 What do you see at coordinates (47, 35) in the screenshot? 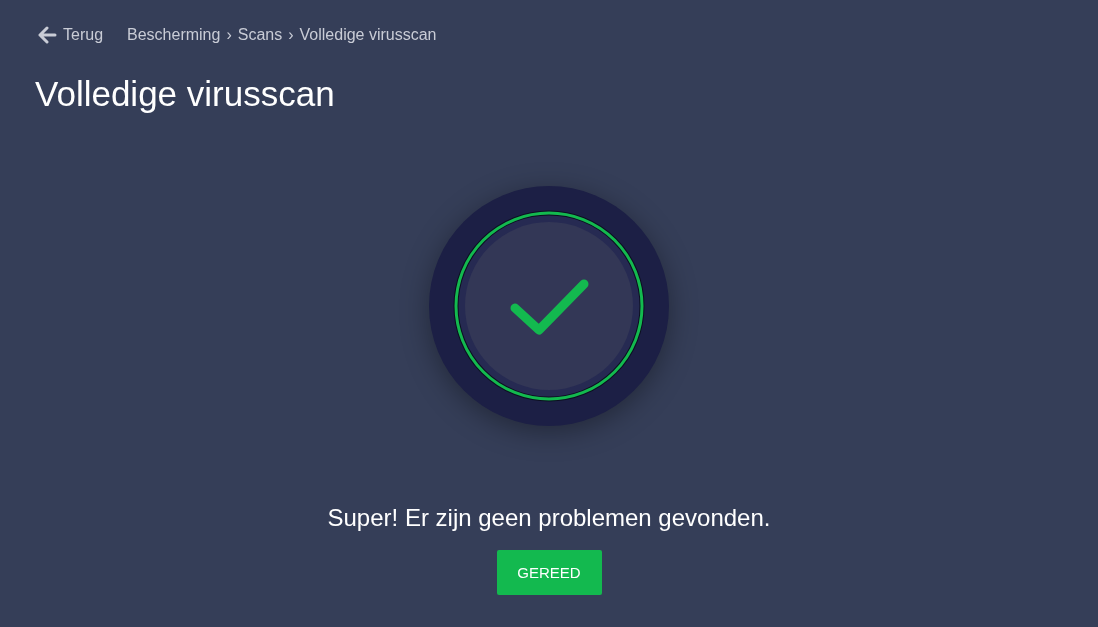
I see `back-arrow-icon` at bounding box center [47, 35].